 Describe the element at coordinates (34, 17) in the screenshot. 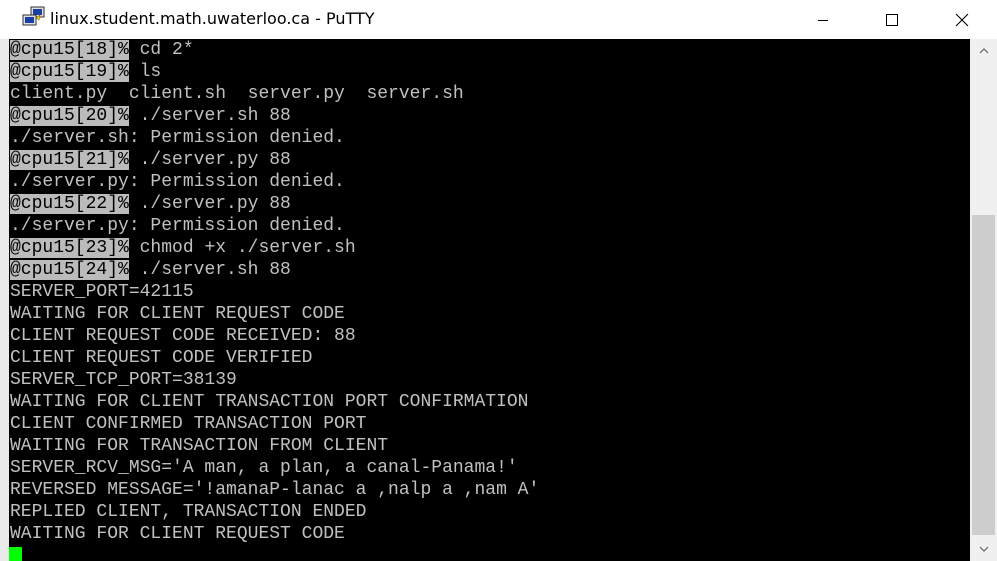

I see `putty-icon` at that location.